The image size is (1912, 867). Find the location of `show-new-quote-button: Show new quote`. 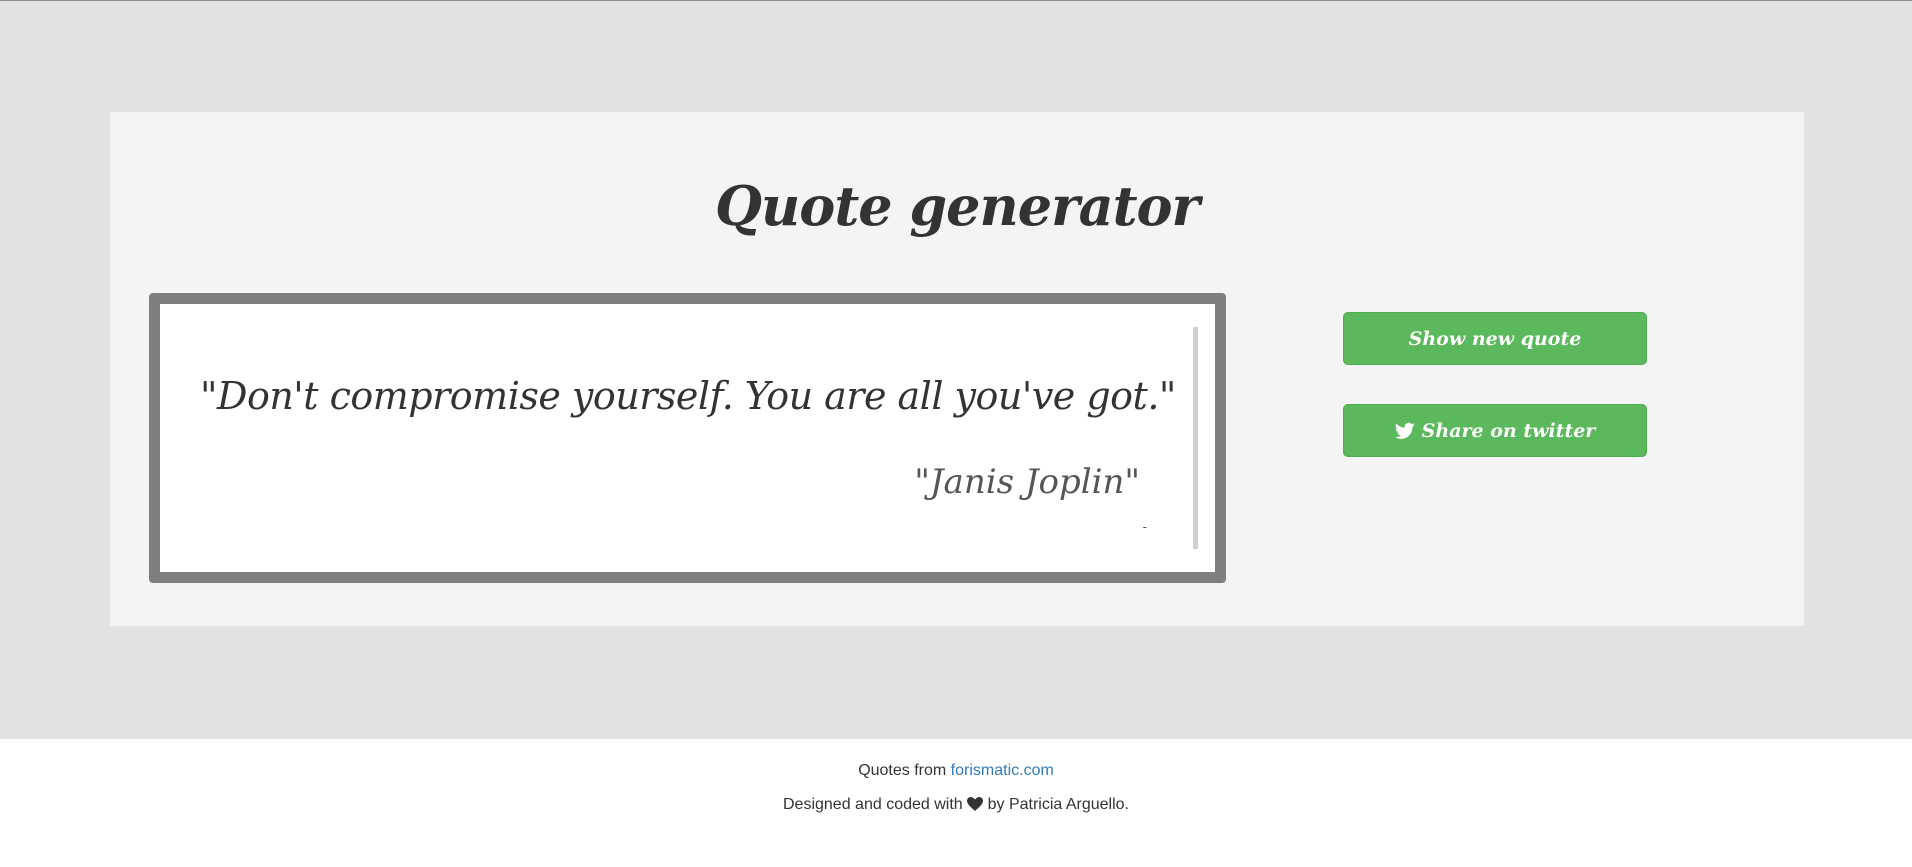

show-new-quote-button: Show new quote is located at coordinates (1495, 338).